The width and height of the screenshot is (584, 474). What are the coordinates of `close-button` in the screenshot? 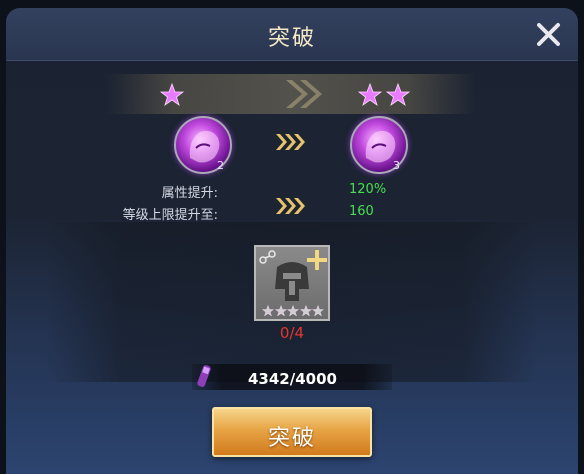 It's located at (548, 34).